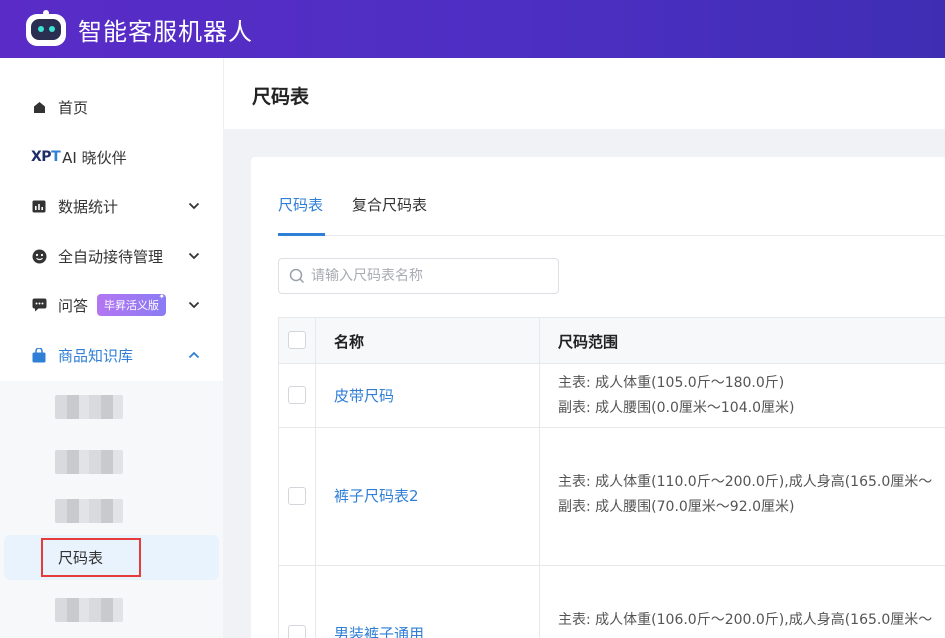 This screenshot has height=638, width=945. Describe the element at coordinates (349, 342) in the screenshot. I see `column-header-name: 名称` at that location.